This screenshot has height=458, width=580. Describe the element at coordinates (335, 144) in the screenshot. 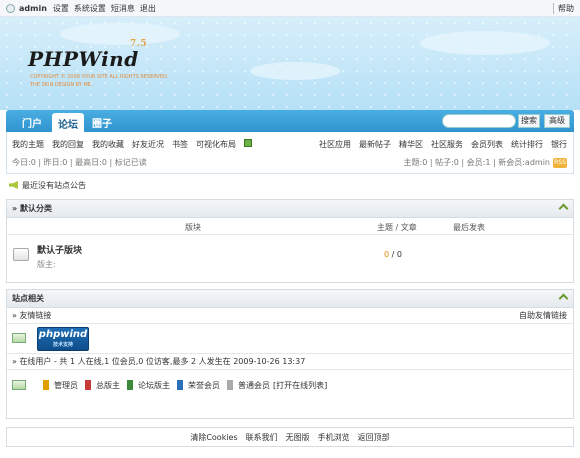

I see `community-apps-link: 社区应用` at that location.